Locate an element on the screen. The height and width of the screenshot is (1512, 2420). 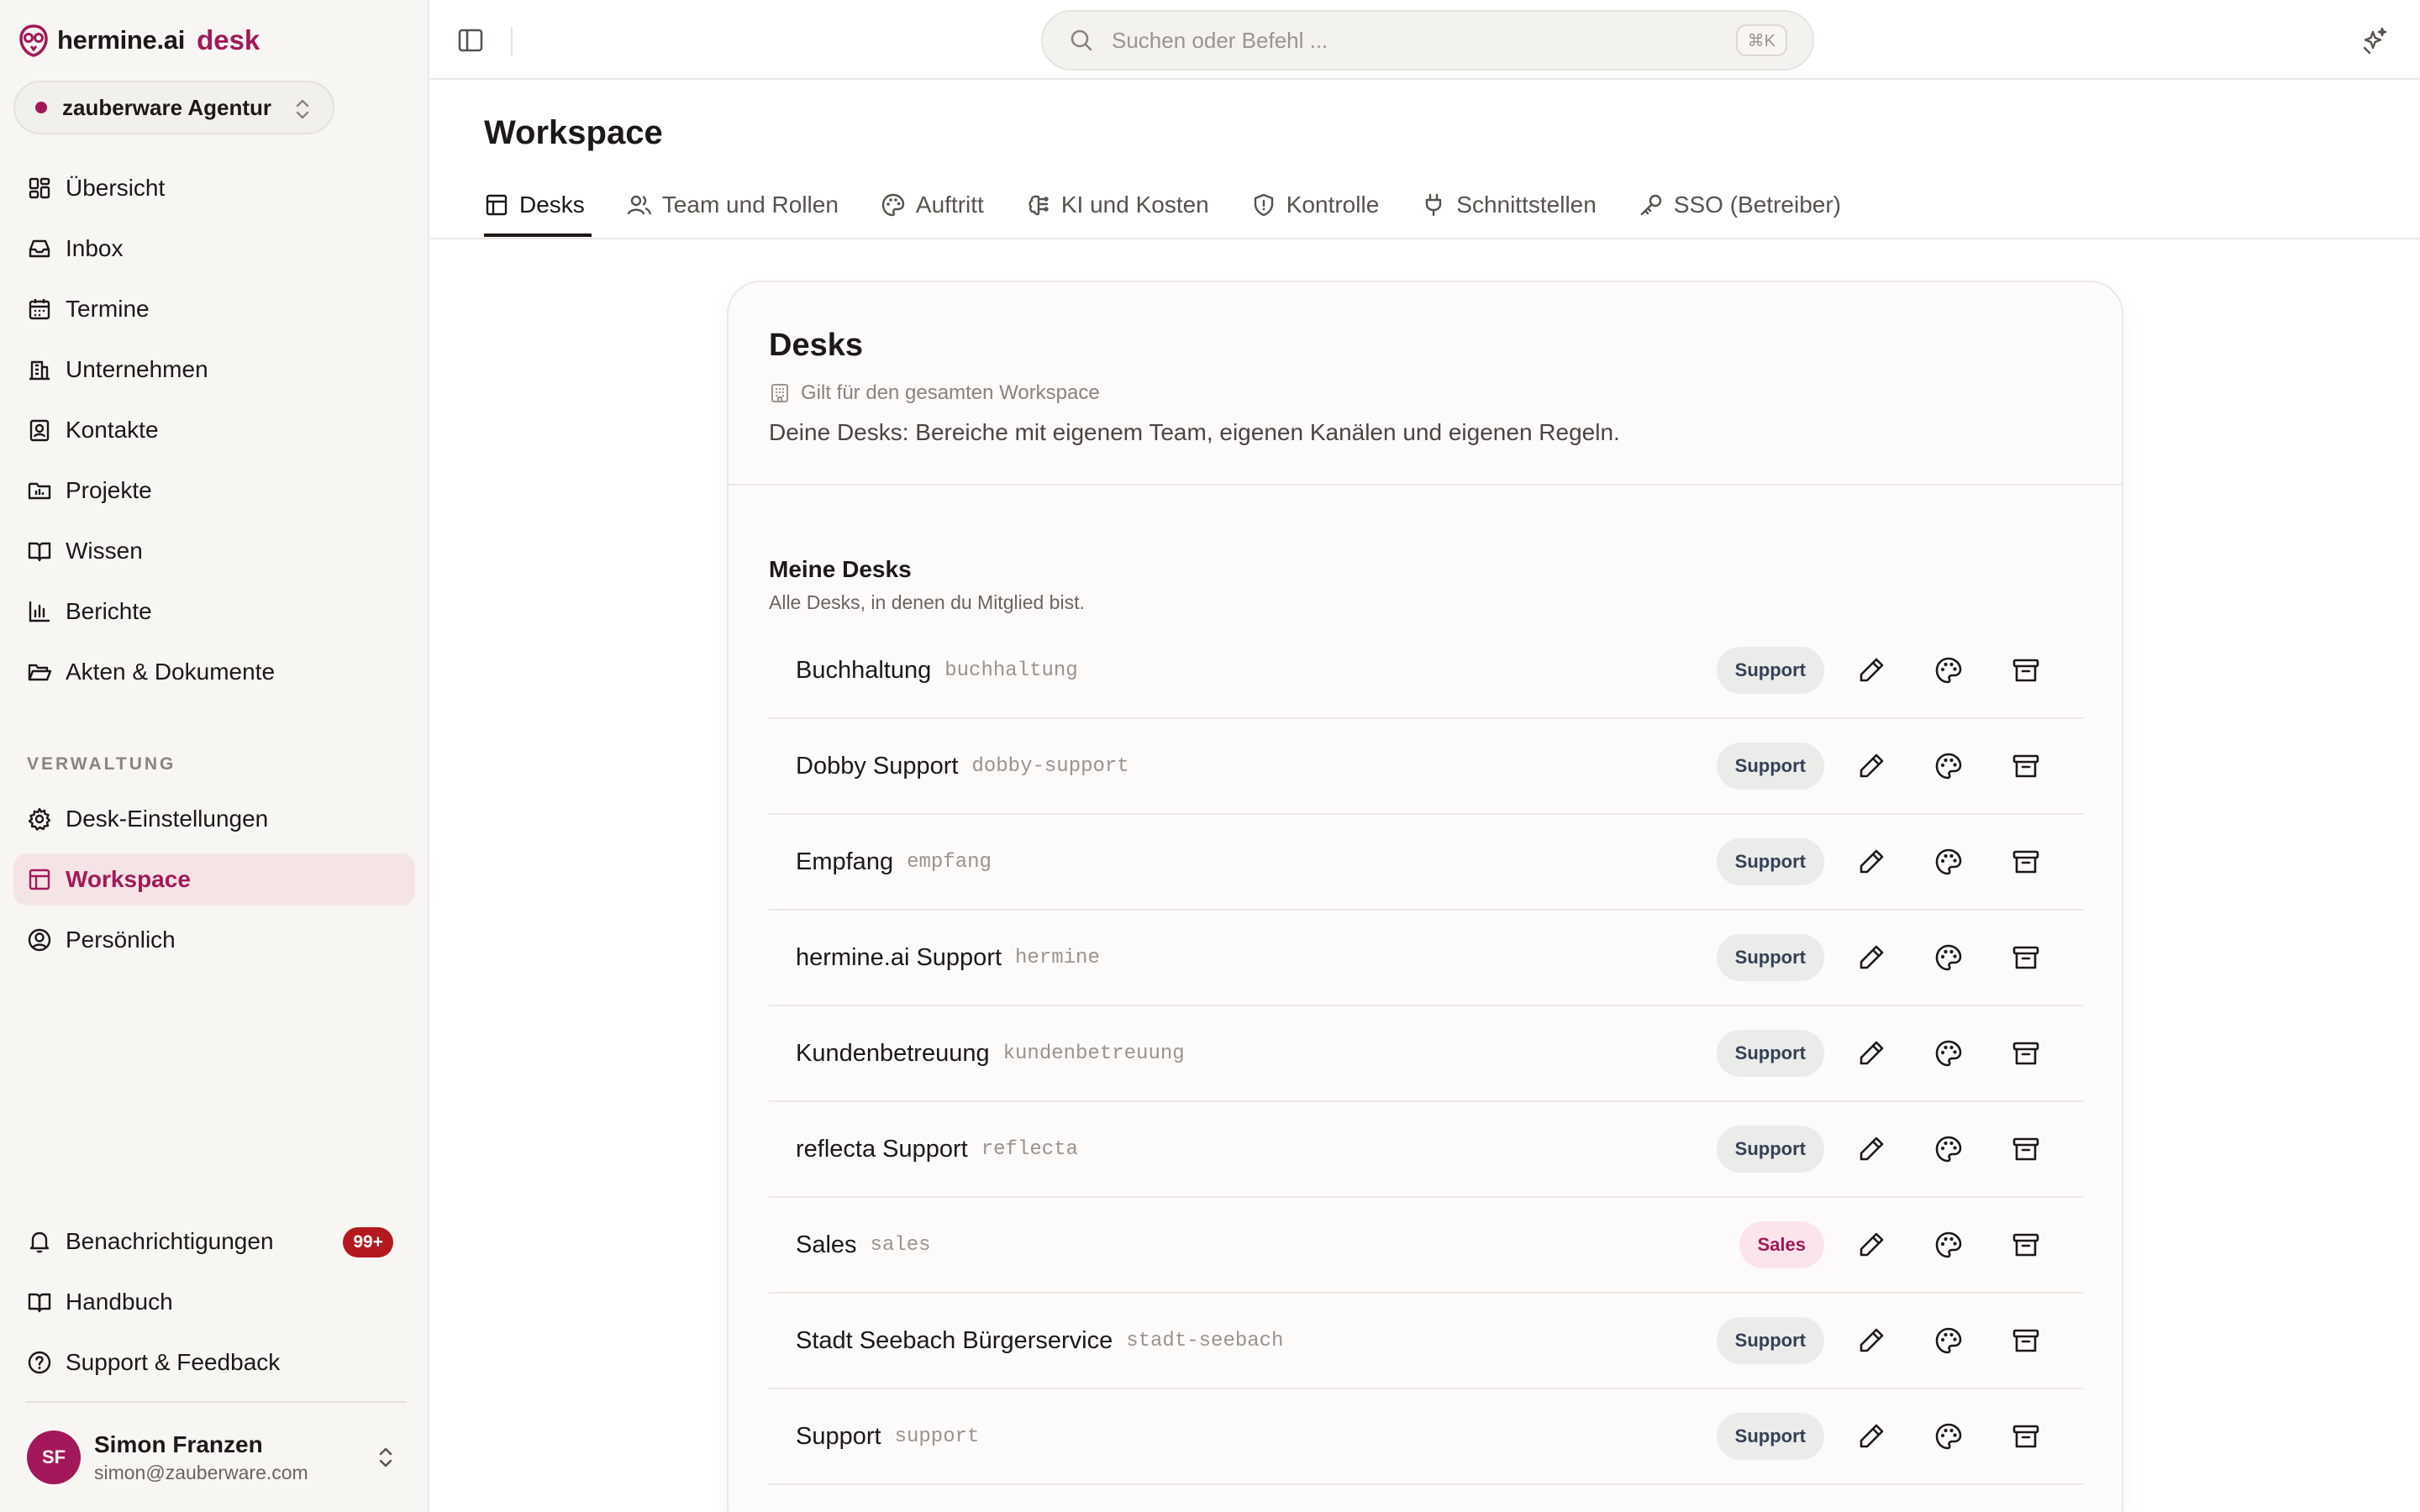
desk-row: hermine.ai Support hermine Support is located at coordinates (1426, 958).